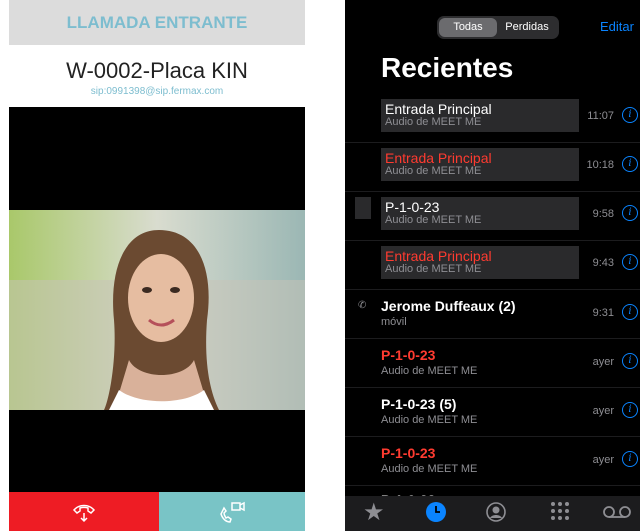  Describe the element at coordinates (600, 116) in the screenshot. I see `call-time: 11:07` at that location.